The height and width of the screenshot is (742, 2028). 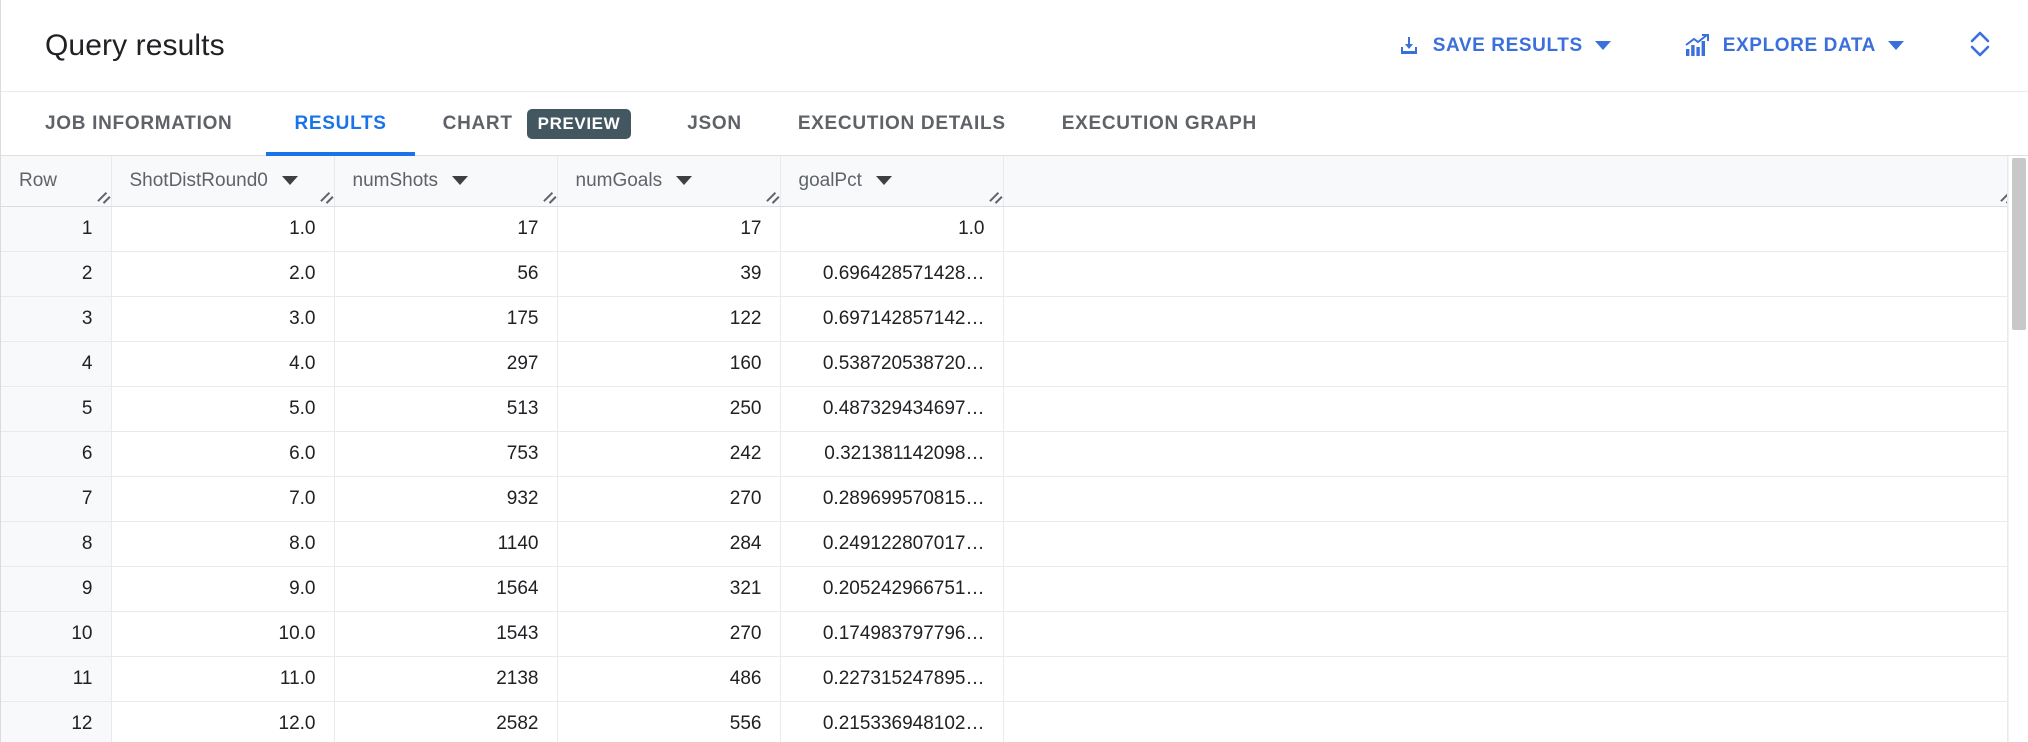 I want to click on table-row: 1 1.0 17 17 1.0, so click(x=1008, y=229).